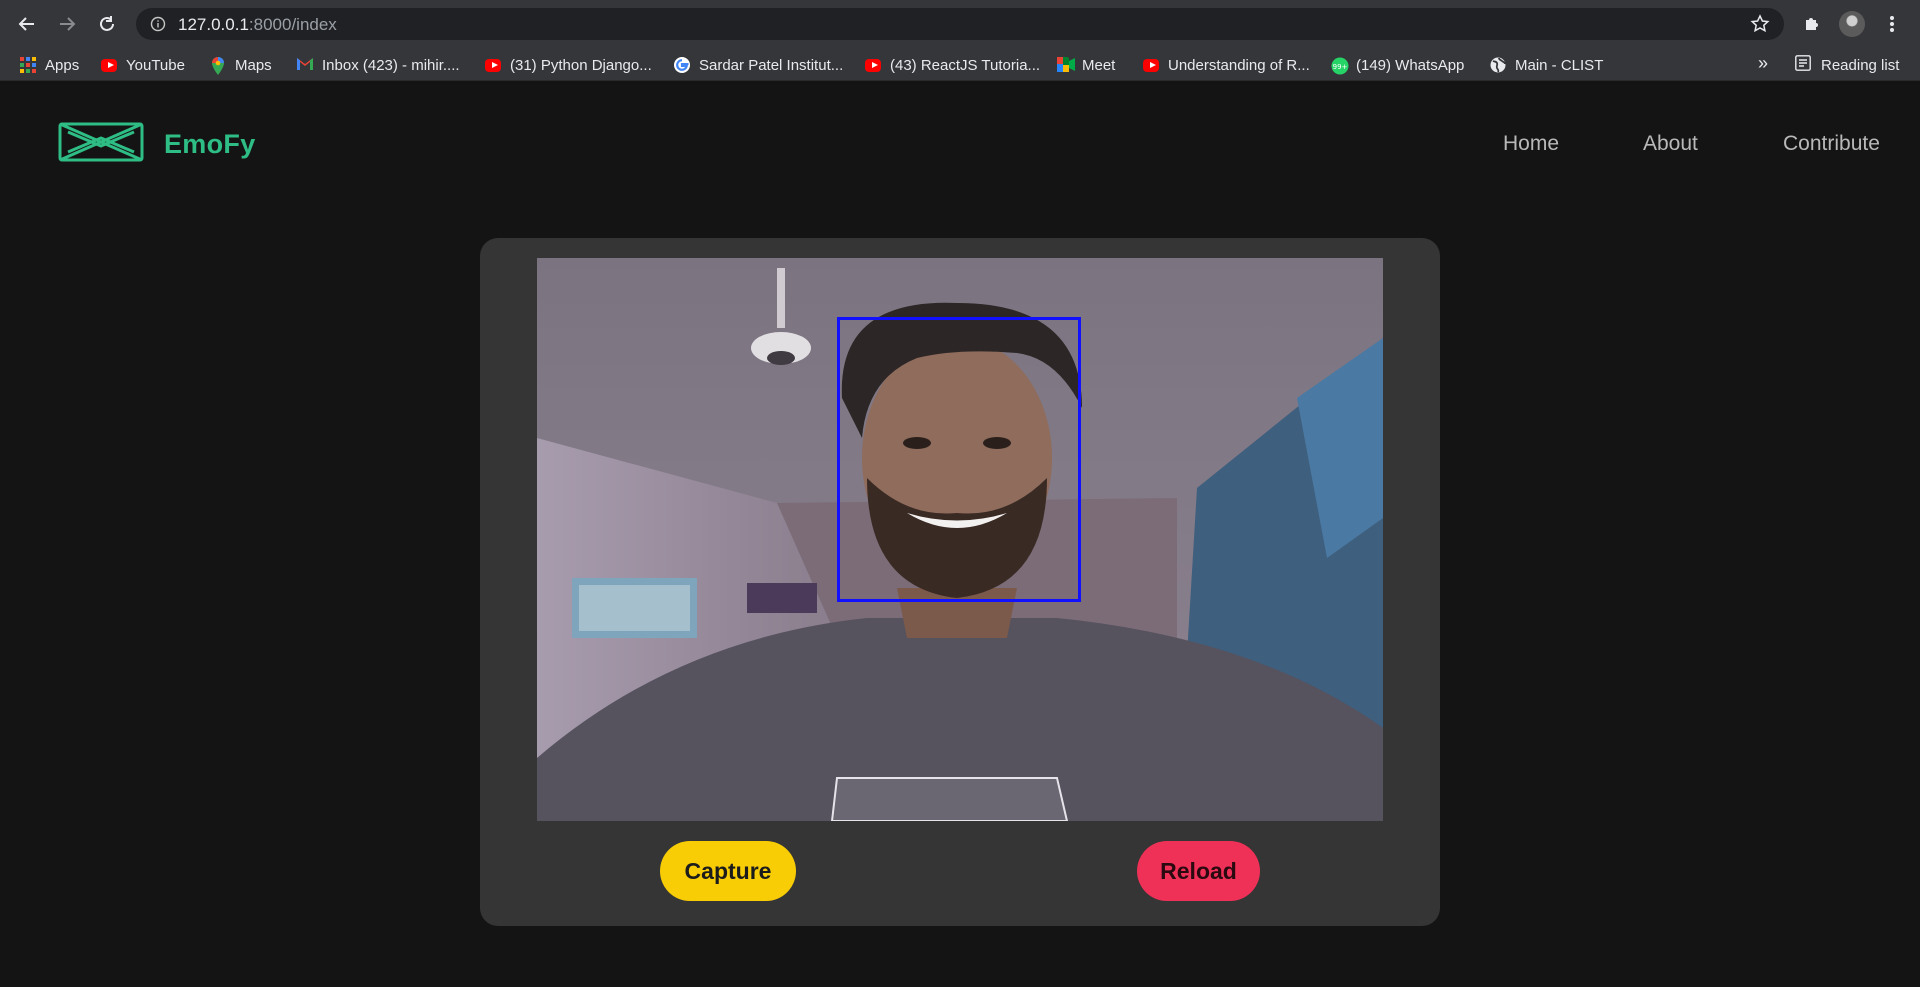 This screenshot has height=987, width=1920. I want to click on forward-icon, so click(67, 24).